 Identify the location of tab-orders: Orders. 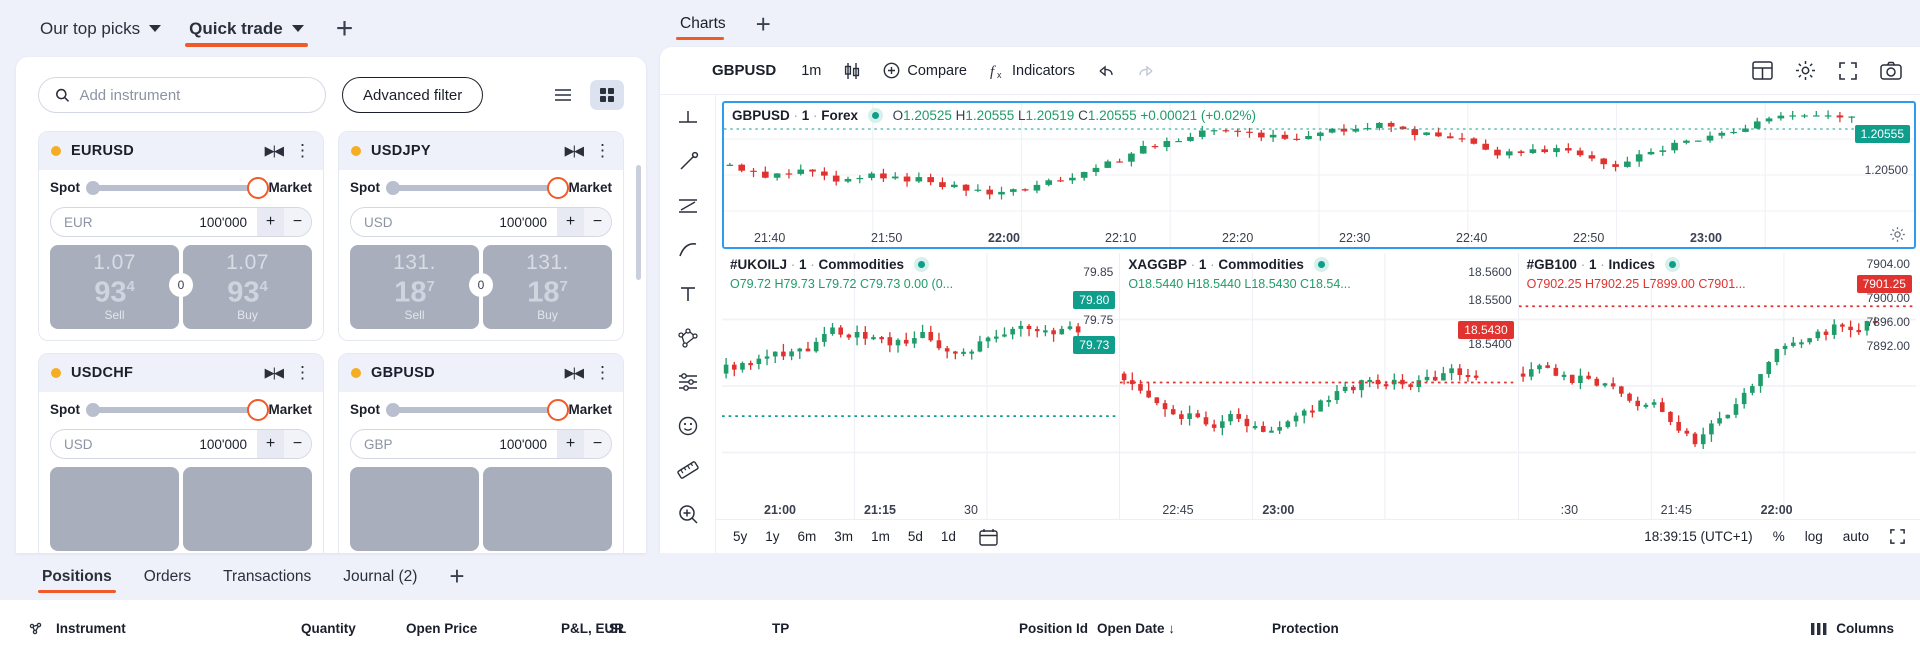
(167, 576).